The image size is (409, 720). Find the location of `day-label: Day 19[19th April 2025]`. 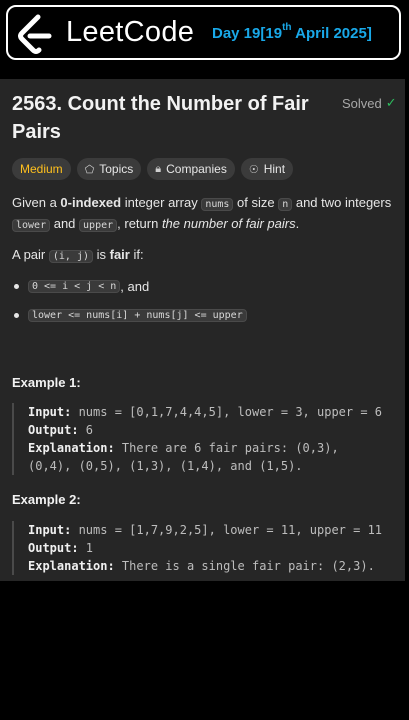

day-label: Day 19[19th April 2025] is located at coordinates (292, 32).